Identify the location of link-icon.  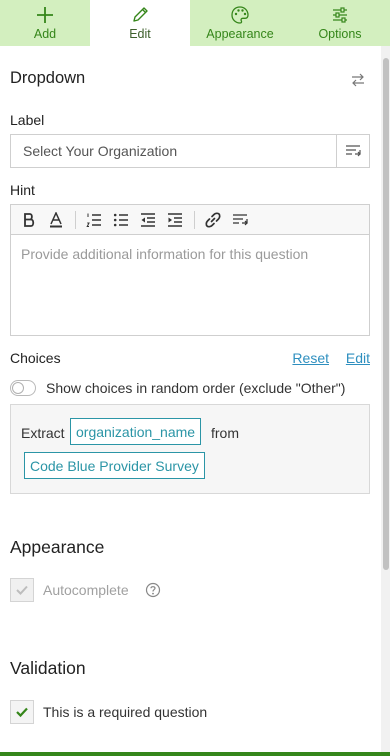
(213, 219).